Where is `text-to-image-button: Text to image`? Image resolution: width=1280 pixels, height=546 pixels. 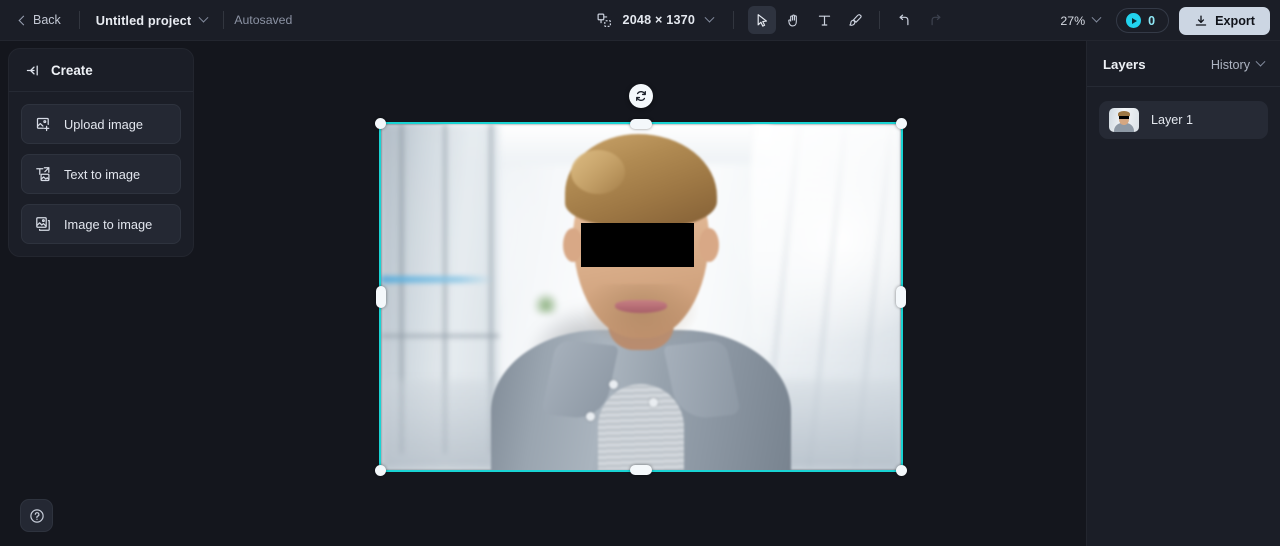
text-to-image-button: Text to image is located at coordinates (101, 174).